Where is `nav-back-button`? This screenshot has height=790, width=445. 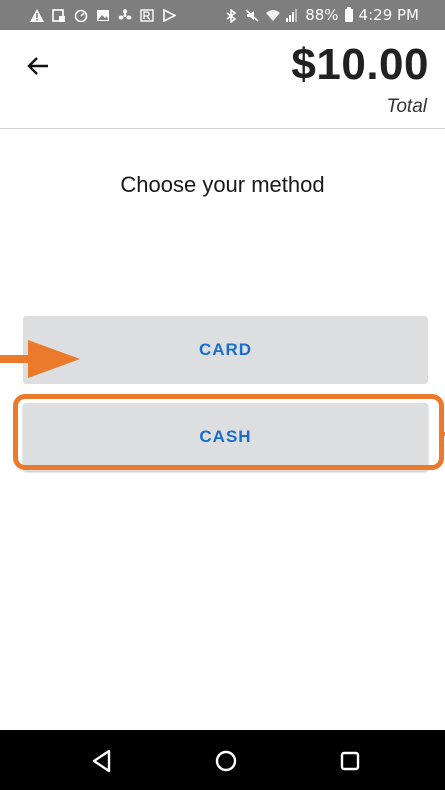 nav-back-button is located at coordinates (102, 761).